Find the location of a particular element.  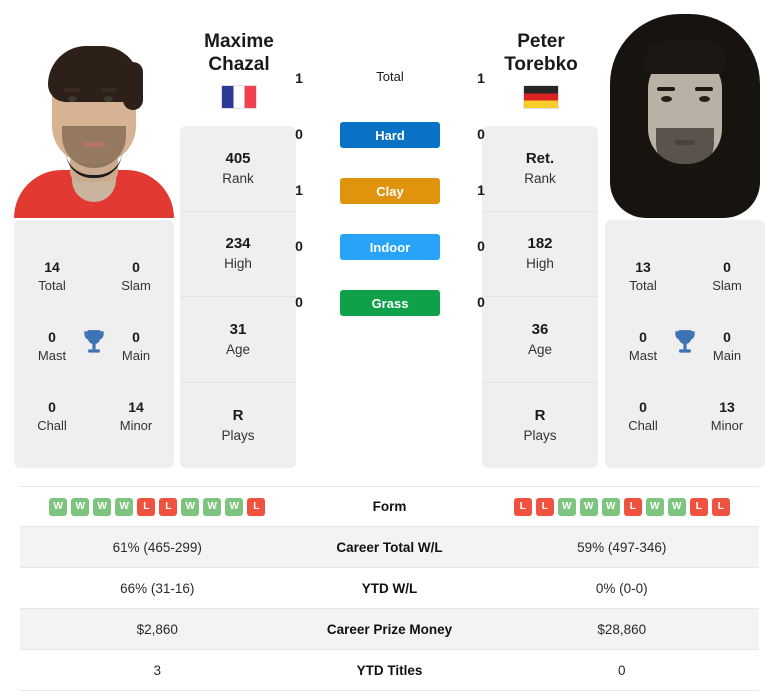

surface-row-grass: 0 Grass 0 is located at coordinates (390, 312).